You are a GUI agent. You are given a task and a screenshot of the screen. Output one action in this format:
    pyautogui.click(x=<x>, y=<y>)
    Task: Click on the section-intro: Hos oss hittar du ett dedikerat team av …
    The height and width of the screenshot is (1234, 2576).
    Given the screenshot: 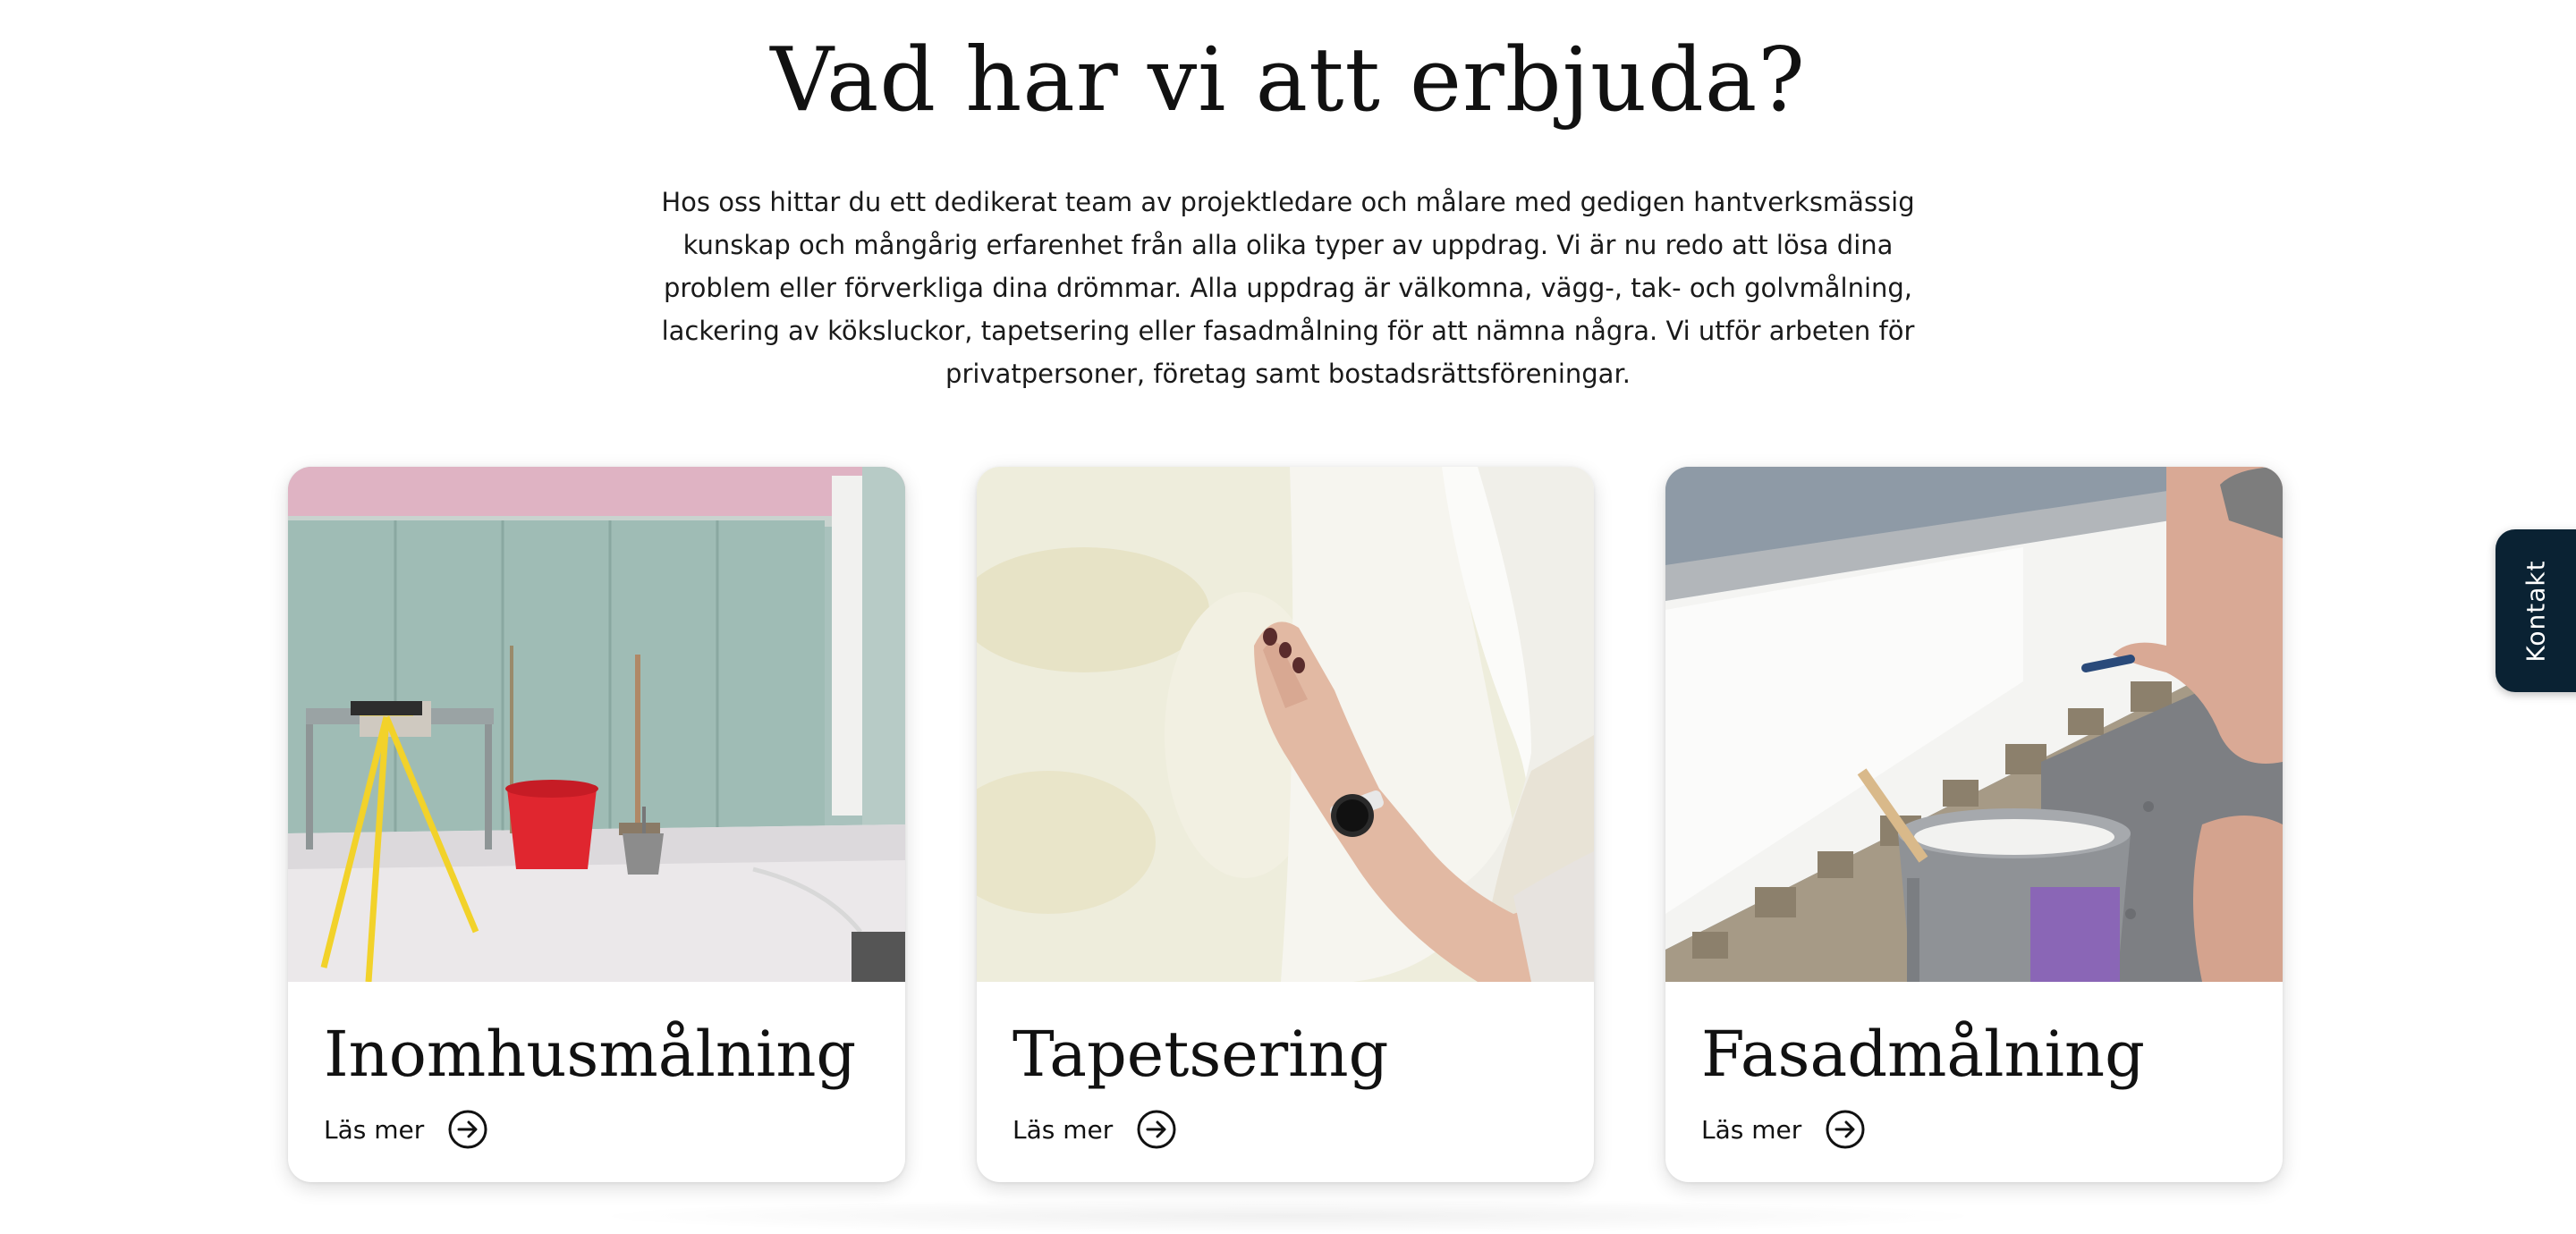 What is the action you would take?
    pyautogui.click(x=1288, y=288)
    